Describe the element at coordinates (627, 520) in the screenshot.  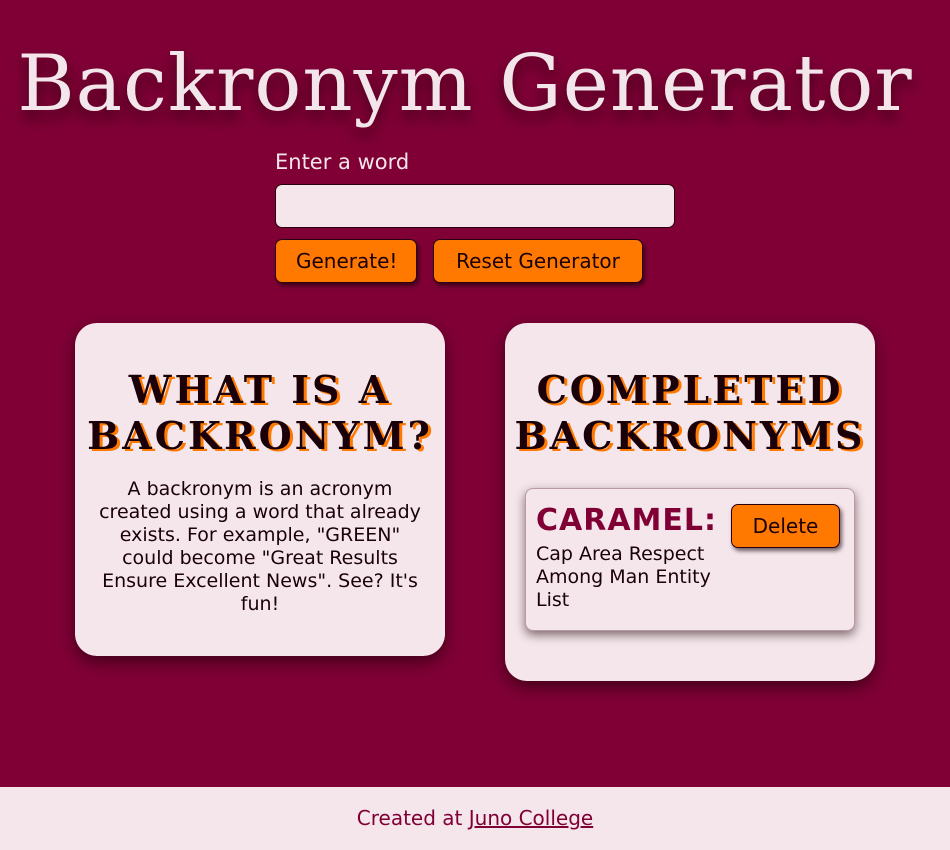
I see `result-word: CARAMEL:` at that location.